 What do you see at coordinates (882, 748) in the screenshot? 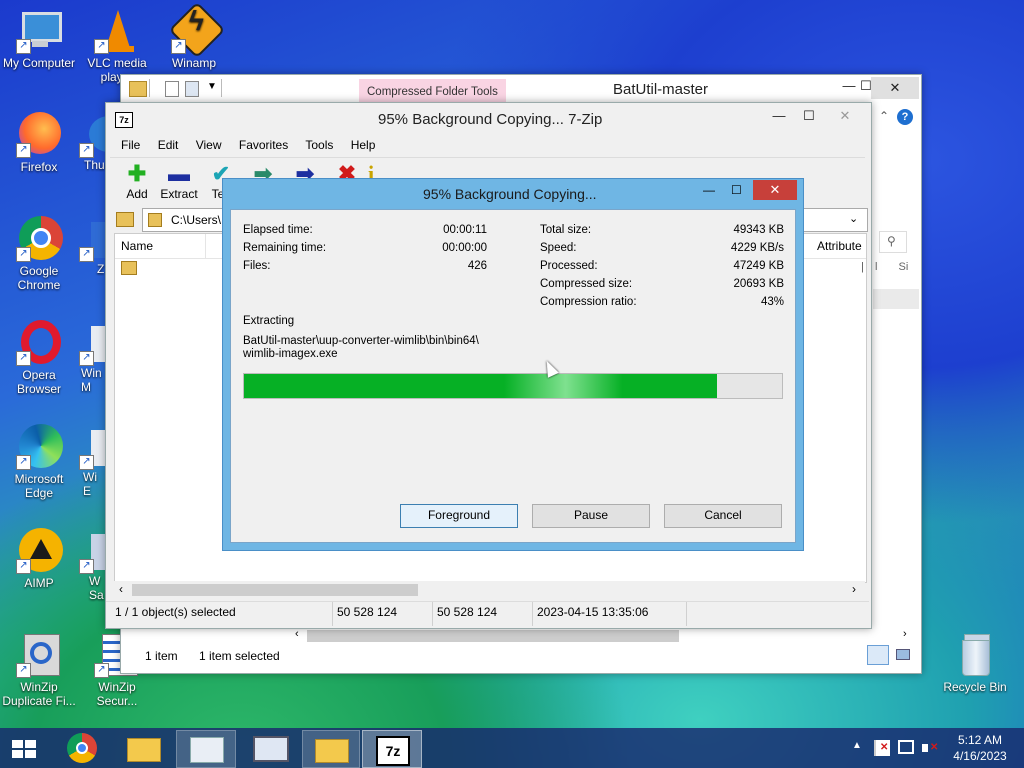
I see `action-center-flag-icon: ✕` at bounding box center [882, 748].